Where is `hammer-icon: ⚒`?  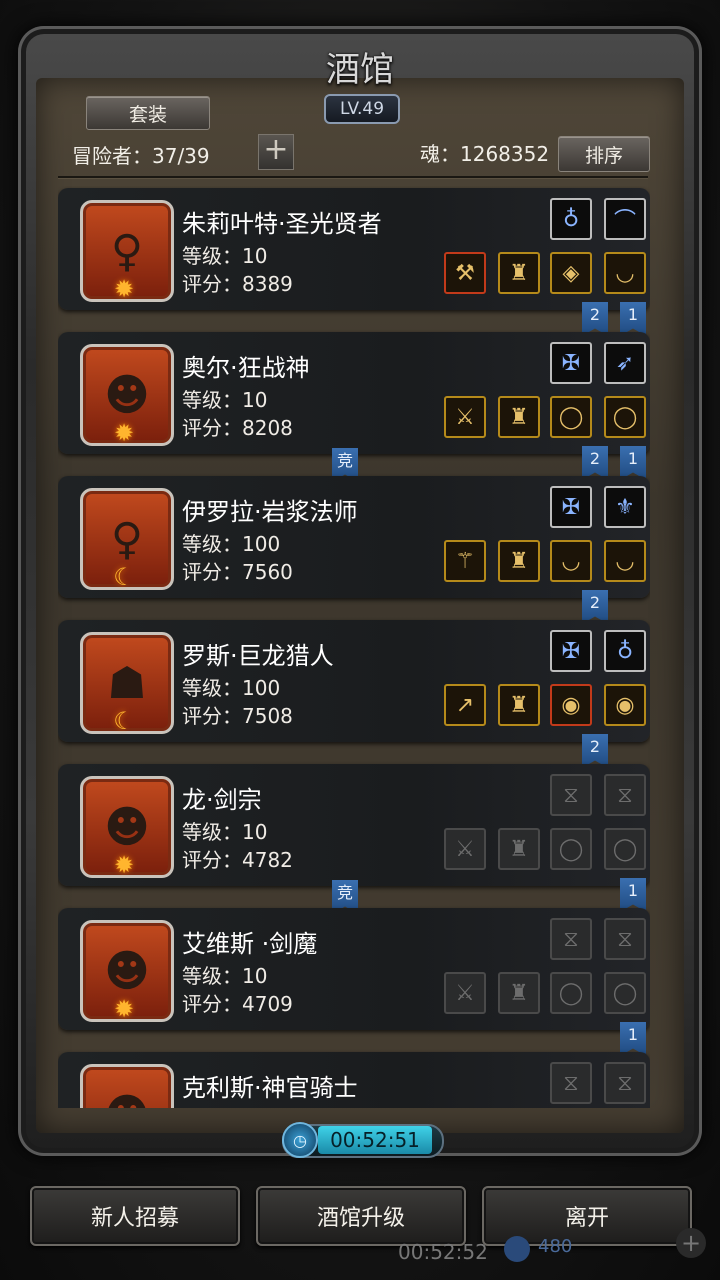 hammer-icon: ⚒ is located at coordinates (465, 273).